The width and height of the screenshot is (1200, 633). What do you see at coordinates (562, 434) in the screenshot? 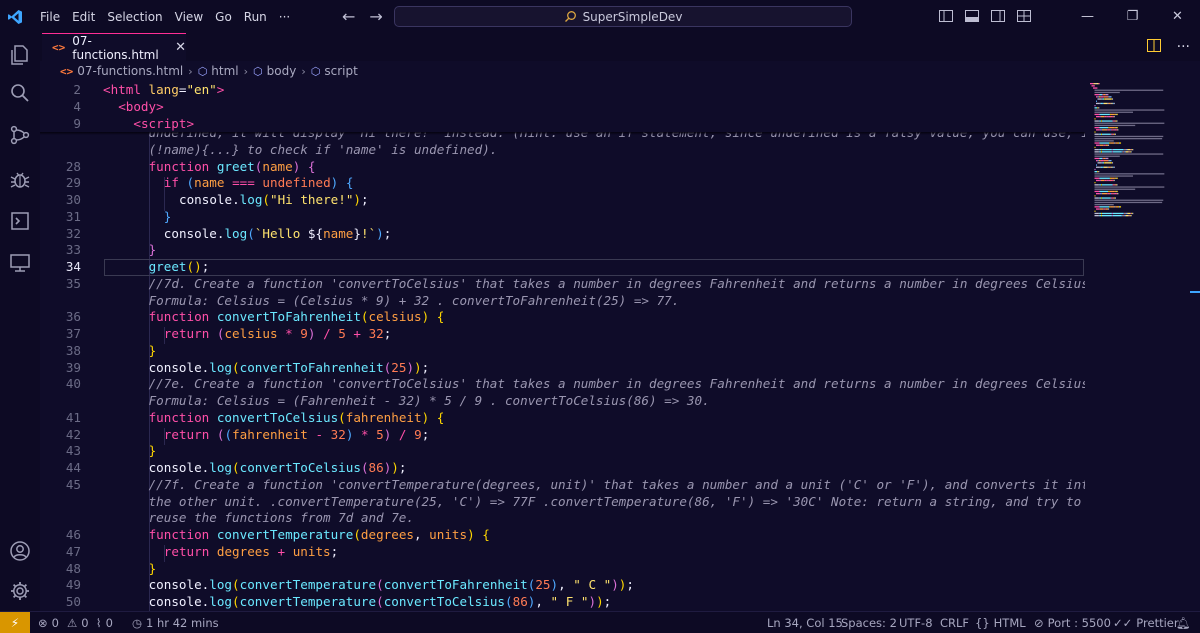
I see `code-line: 42 return ((fahrenheit - 32) * 5) / 9;` at bounding box center [562, 434].